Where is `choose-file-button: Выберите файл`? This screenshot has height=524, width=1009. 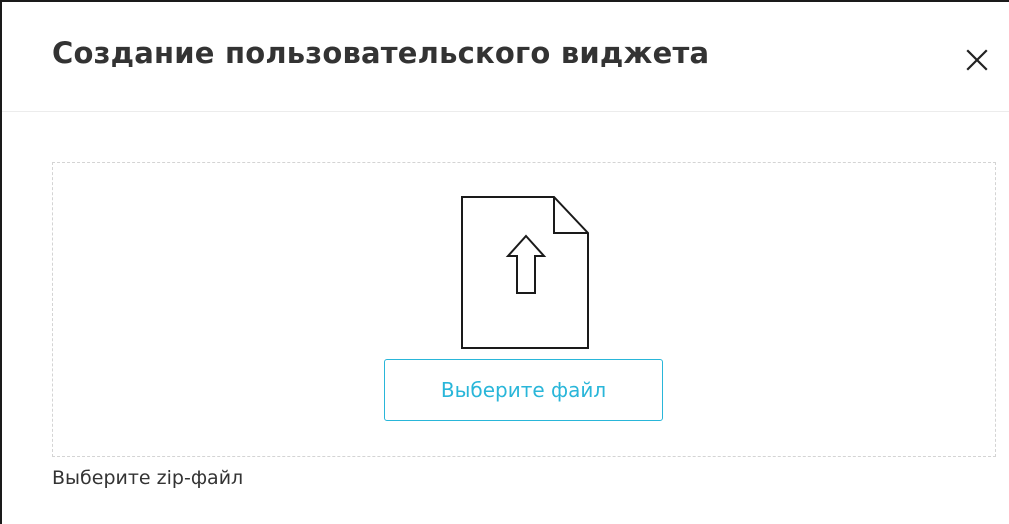 choose-file-button: Выберите файл is located at coordinates (523, 390).